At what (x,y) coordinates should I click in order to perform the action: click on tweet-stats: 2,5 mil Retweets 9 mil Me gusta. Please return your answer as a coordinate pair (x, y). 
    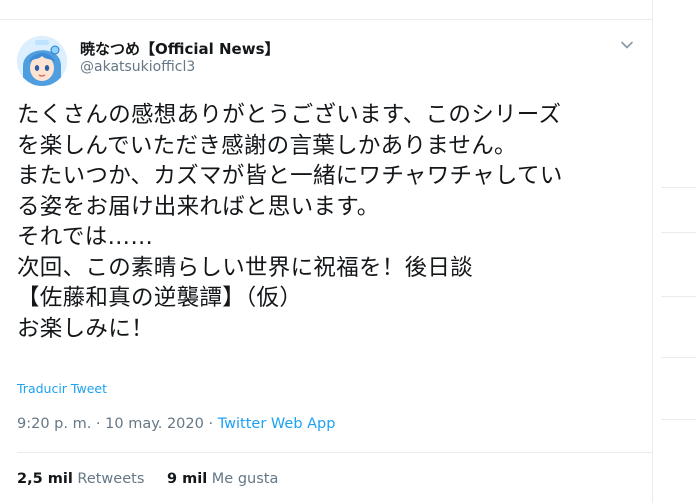
    Looking at the image, I should click on (156, 479).